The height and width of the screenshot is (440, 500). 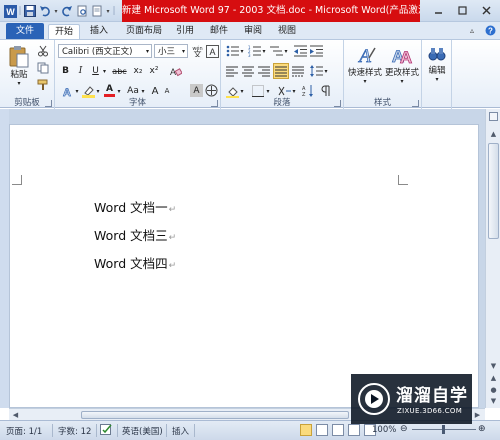 I want to click on close-button, so click(x=486, y=10).